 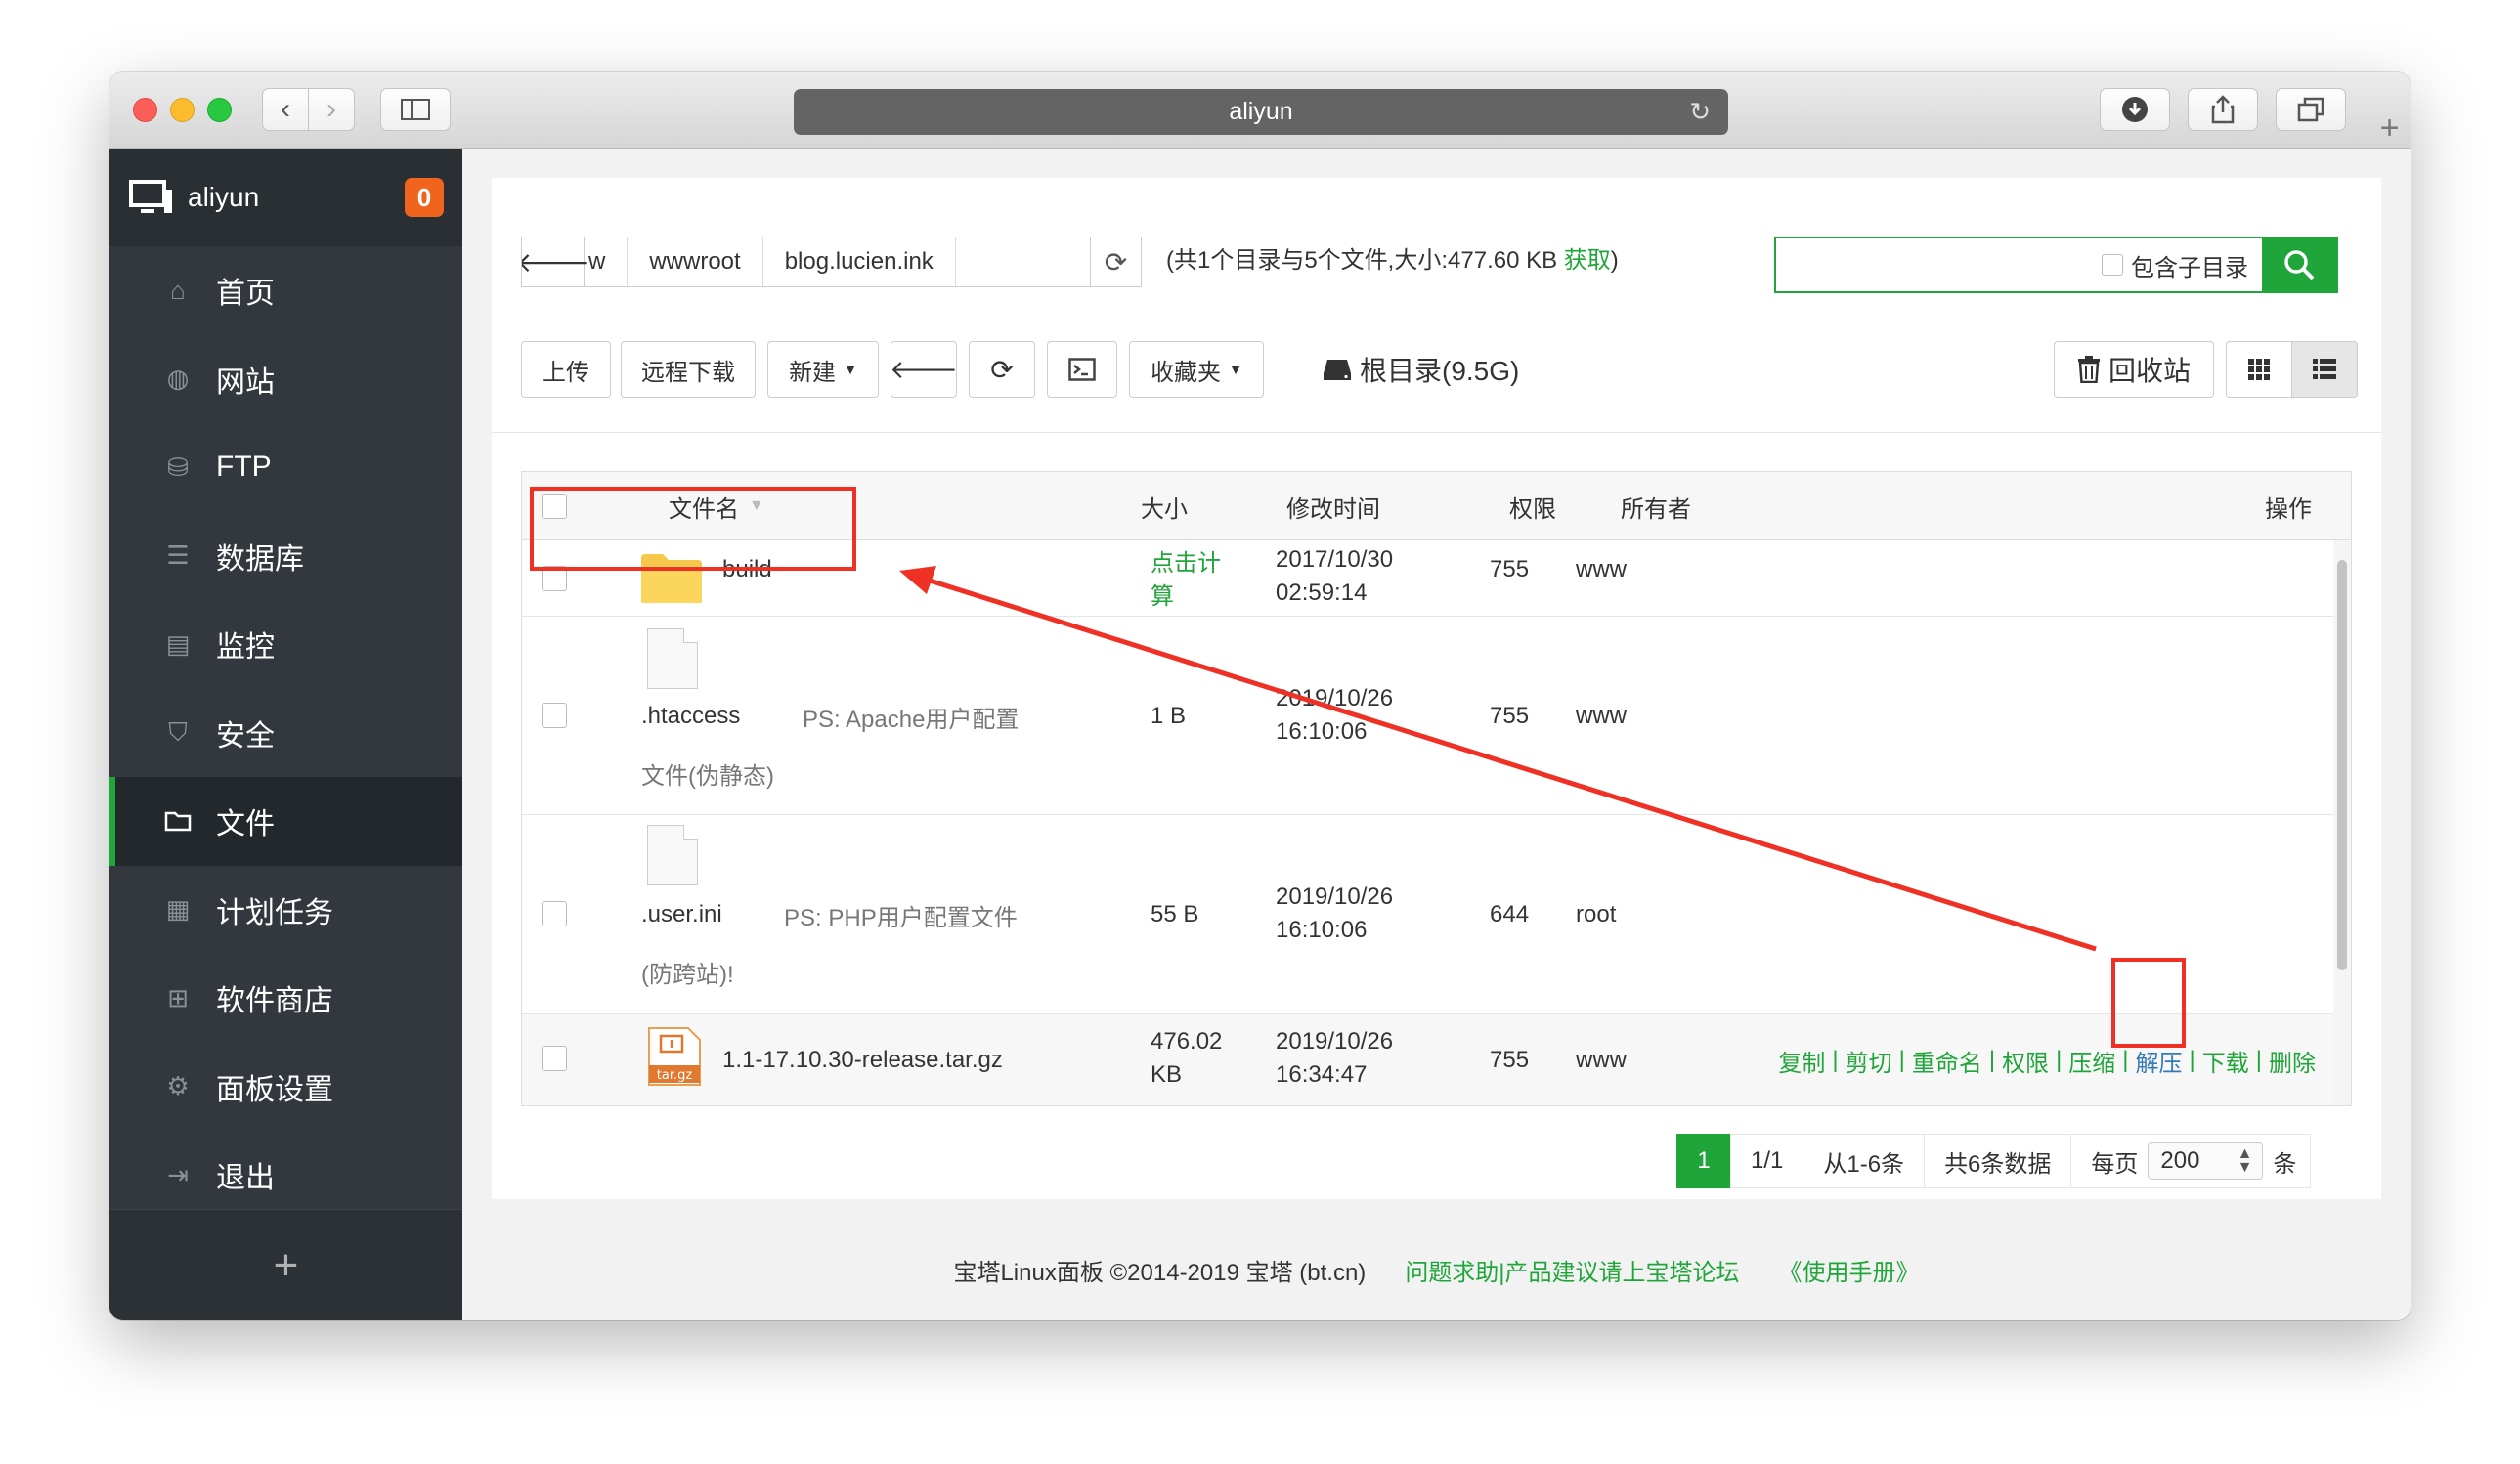 What do you see at coordinates (2206, 1161) in the screenshot?
I see `per-page-select: 200 ▲ ▼` at bounding box center [2206, 1161].